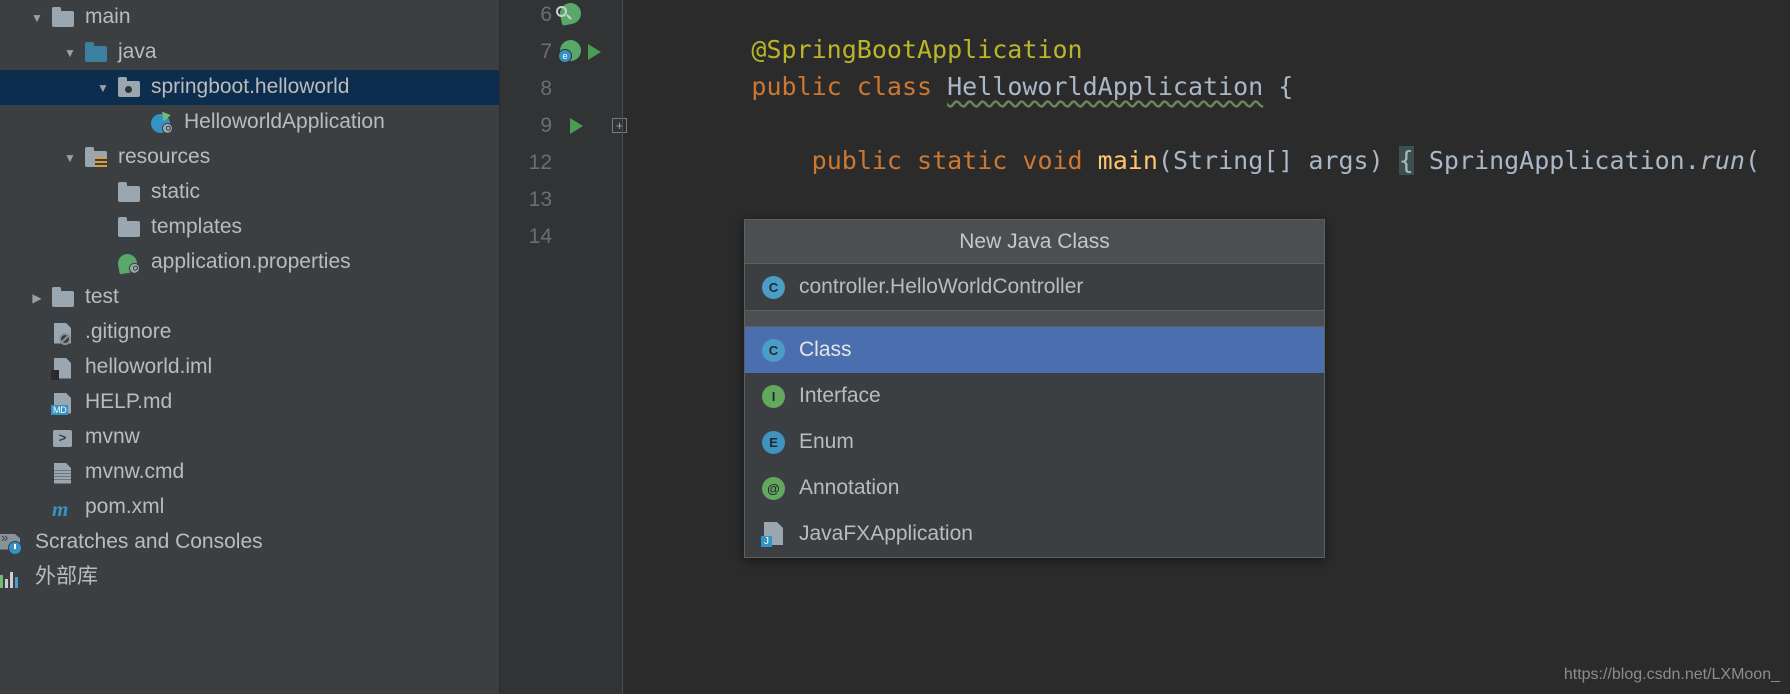  What do you see at coordinates (1034, 396) in the screenshot?
I see `popup-item-interface: I Interface` at bounding box center [1034, 396].